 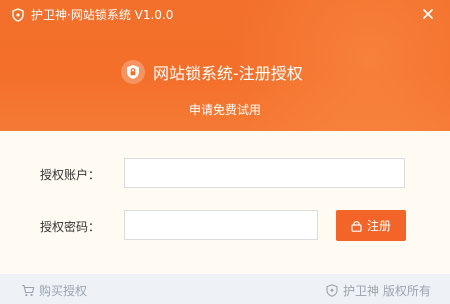 I want to click on cart-icon, so click(x=28, y=290).